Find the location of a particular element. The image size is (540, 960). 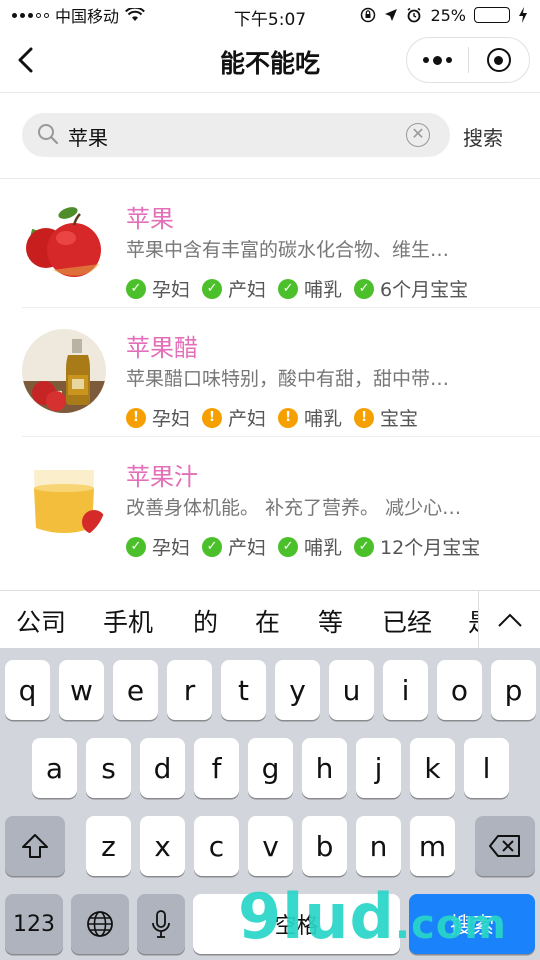

more-button is located at coordinates (437, 60).